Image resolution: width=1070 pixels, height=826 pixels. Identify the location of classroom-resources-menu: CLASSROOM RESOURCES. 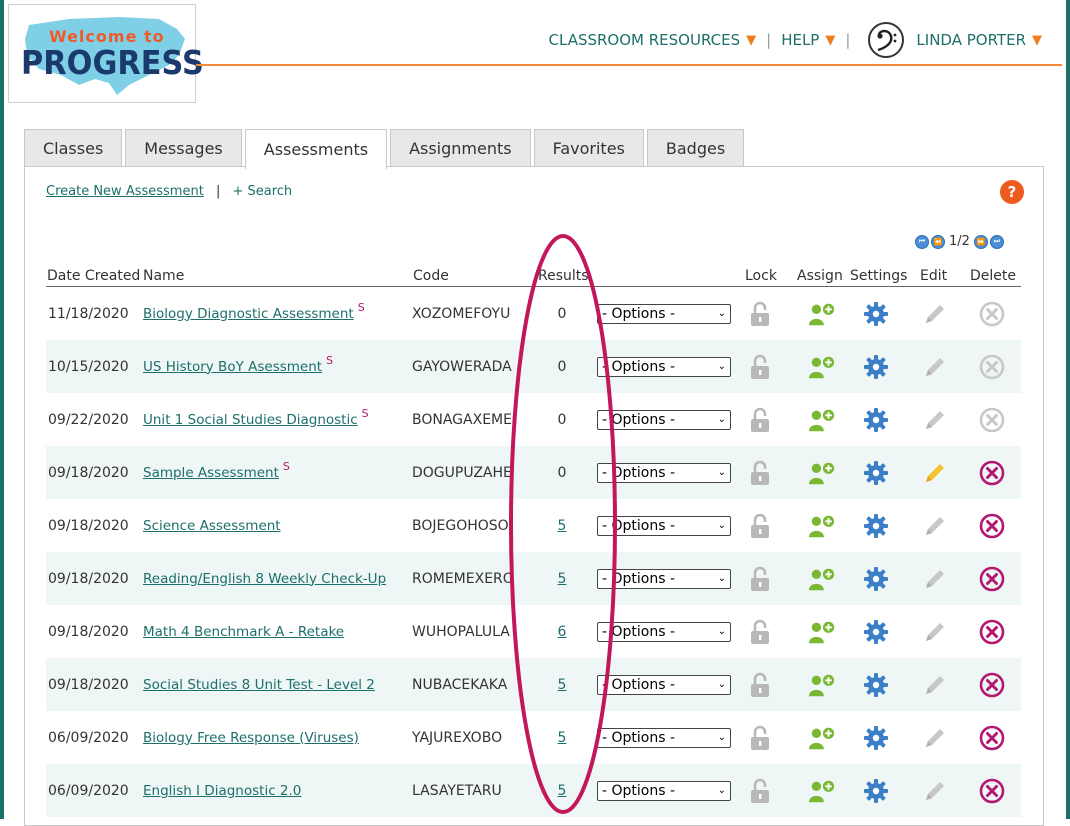
(645, 40).